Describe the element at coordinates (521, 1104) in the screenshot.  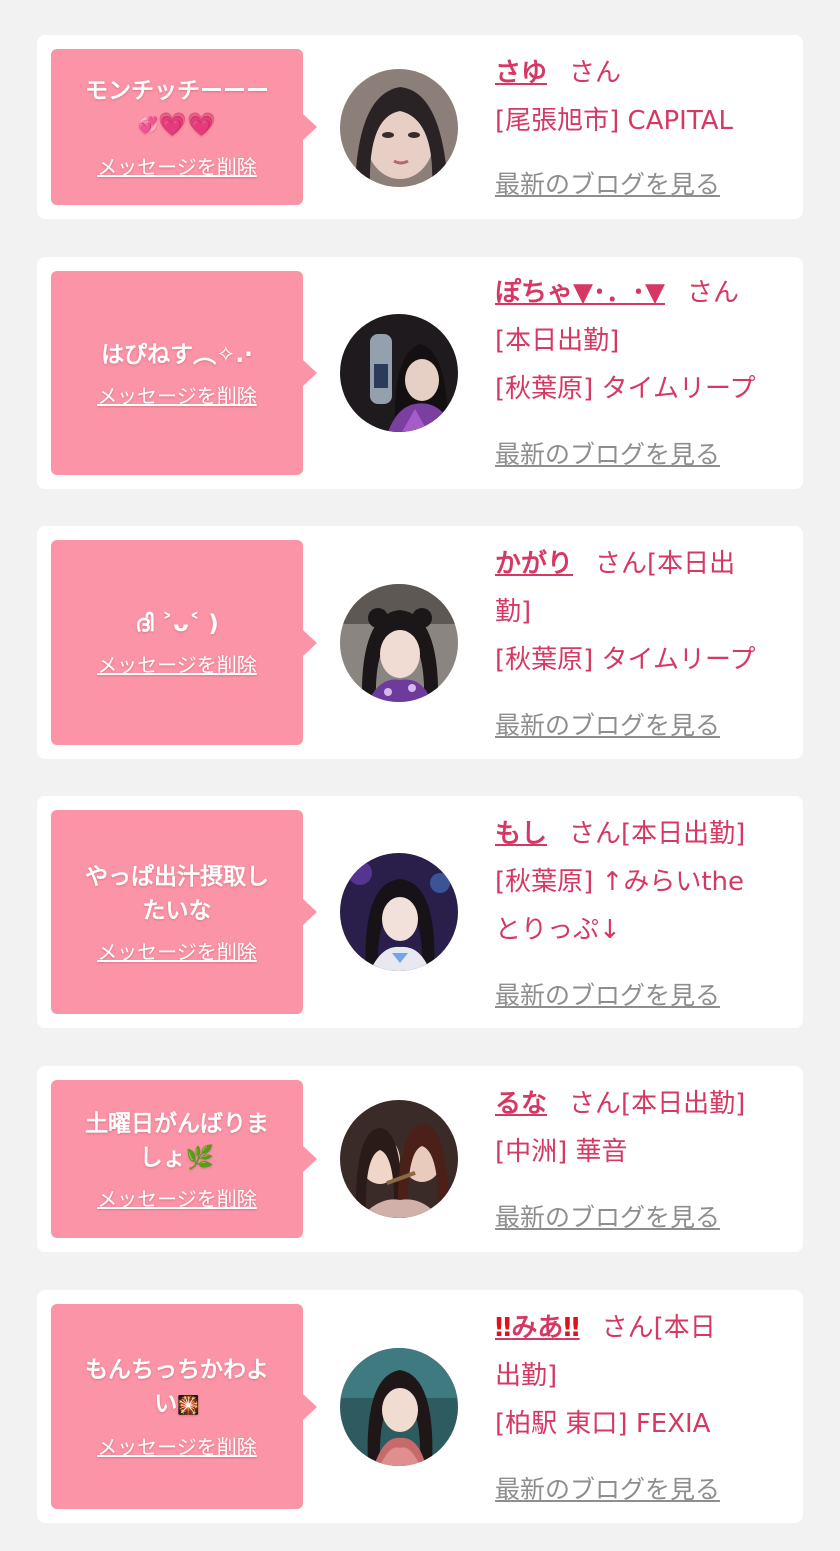
I see `cast-name-link: るな` at that location.